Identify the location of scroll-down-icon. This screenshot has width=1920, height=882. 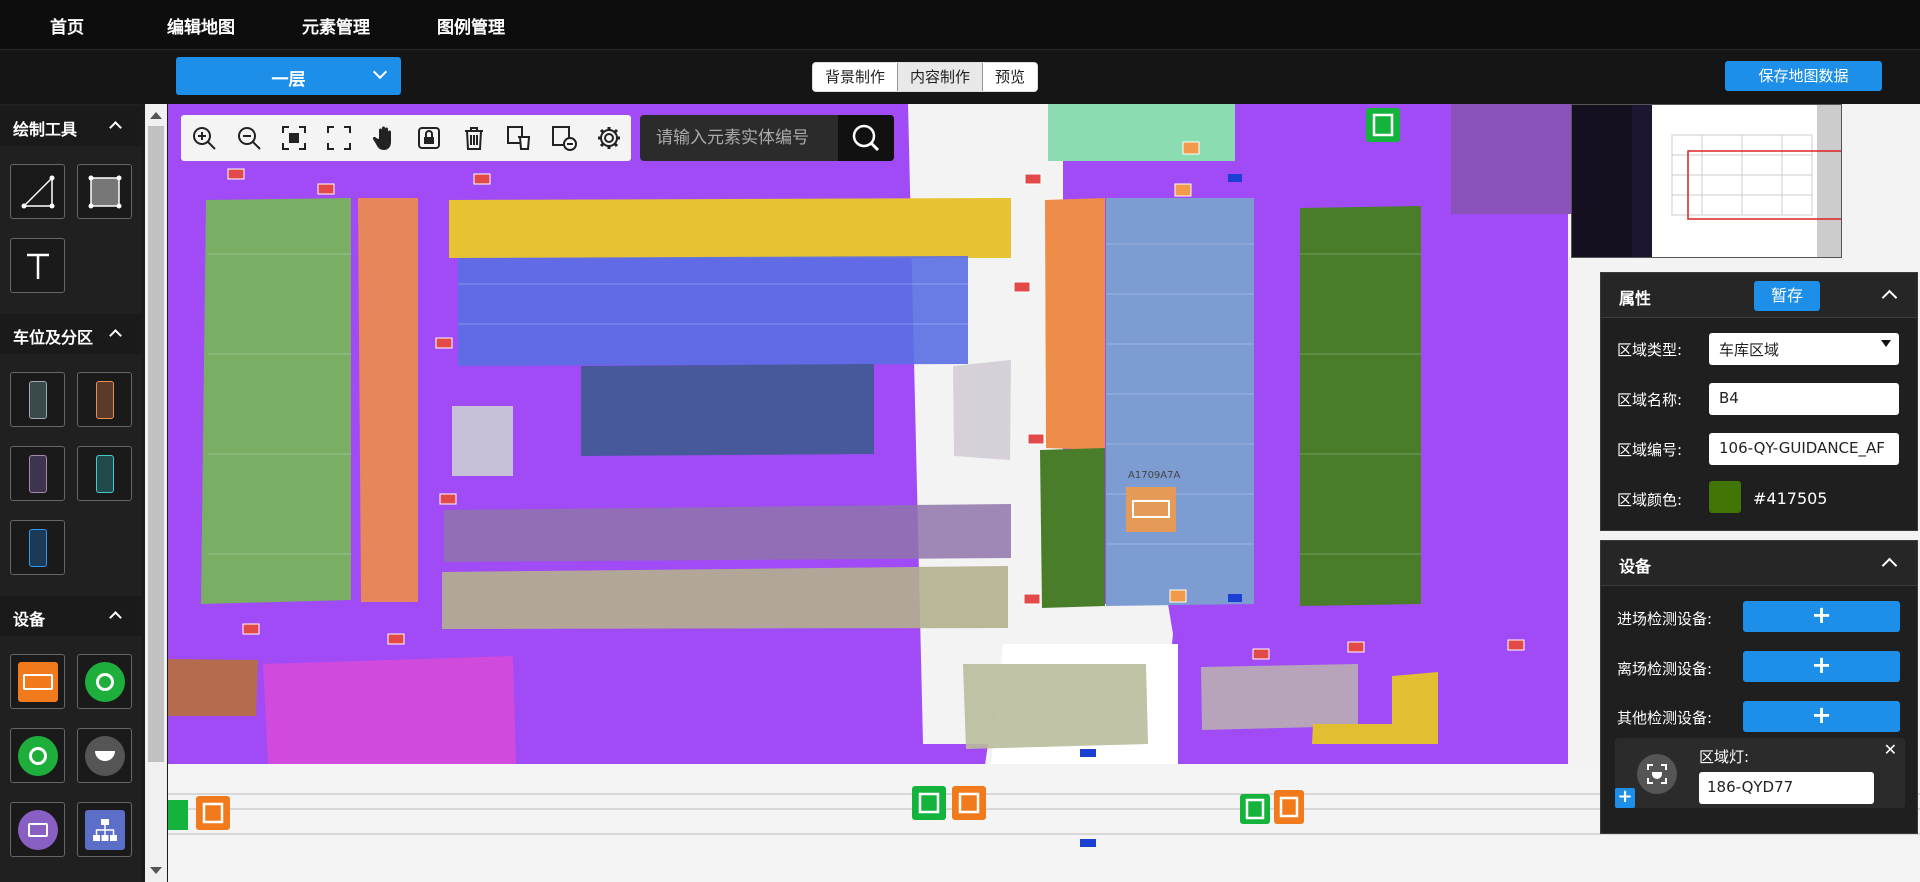
(156, 870).